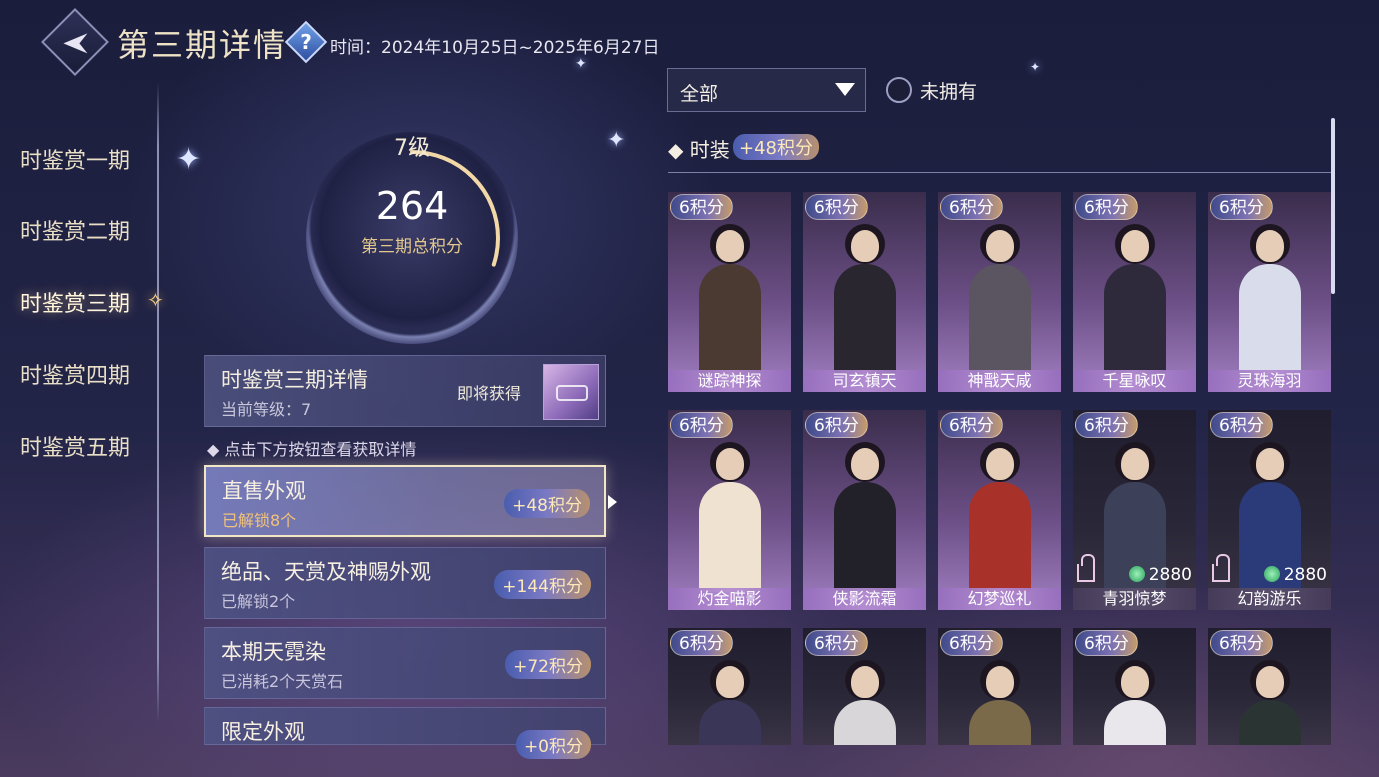 The image size is (1379, 777). What do you see at coordinates (202, 45) in the screenshot?
I see `page-title: 第三期详情` at bounding box center [202, 45].